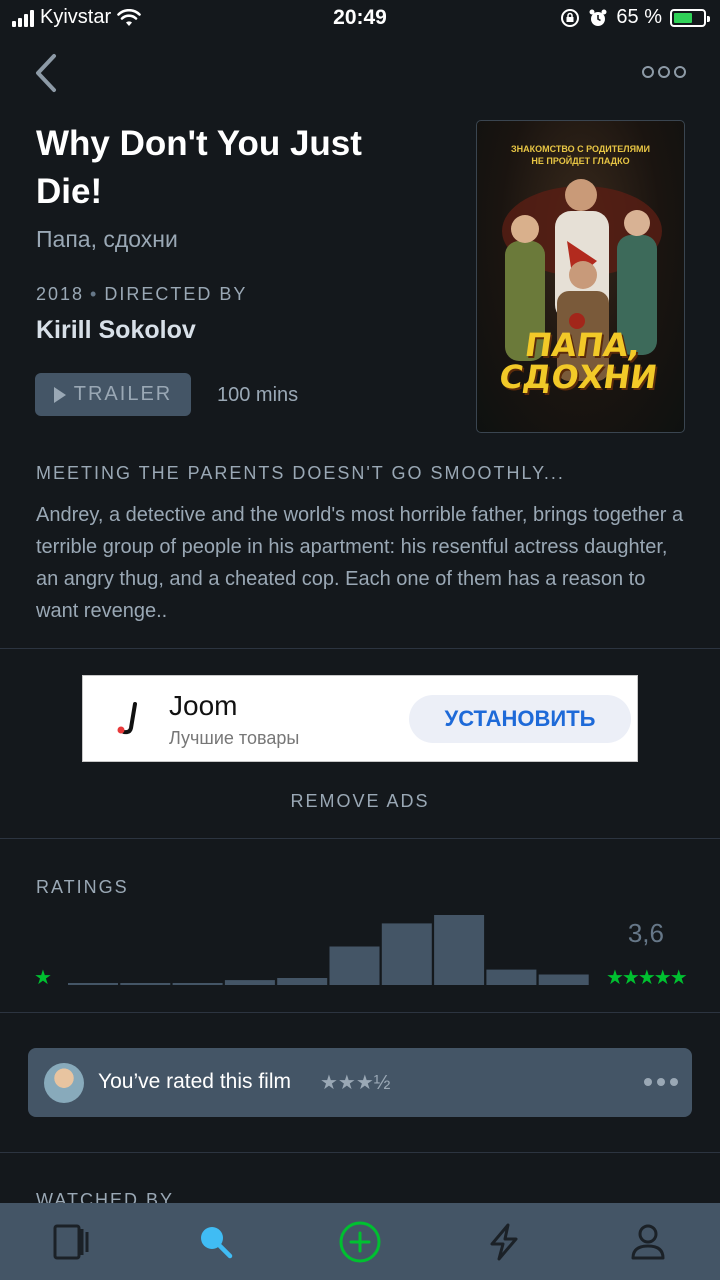 This screenshot has height=1280, width=720. What do you see at coordinates (82, 887) in the screenshot?
I see `ratings-label: RATINGS` at bounding box center [82, 887].